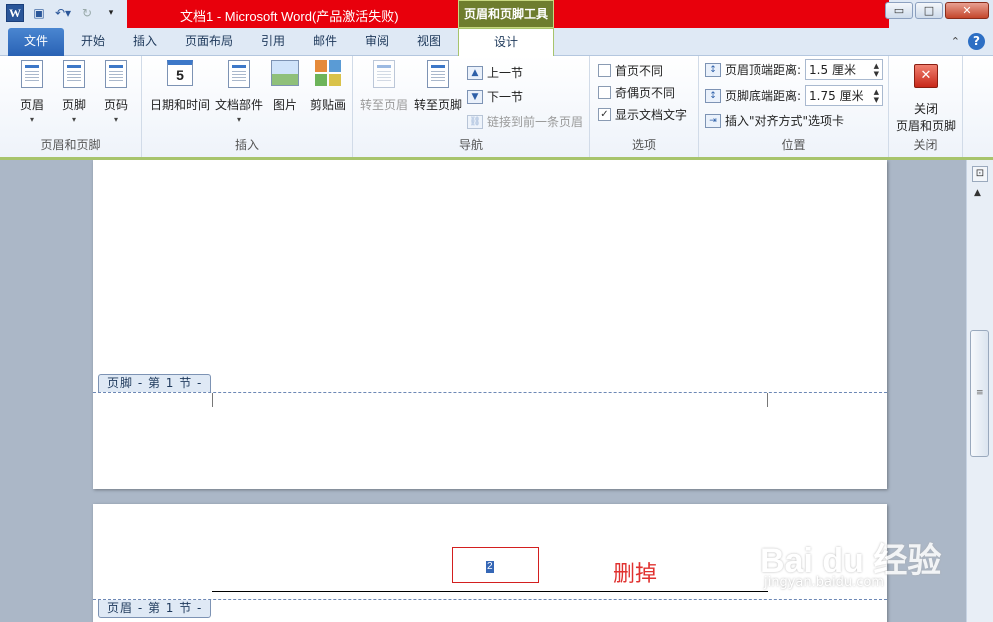  I want to click on group-label-options: 选项, so click(643, 145).